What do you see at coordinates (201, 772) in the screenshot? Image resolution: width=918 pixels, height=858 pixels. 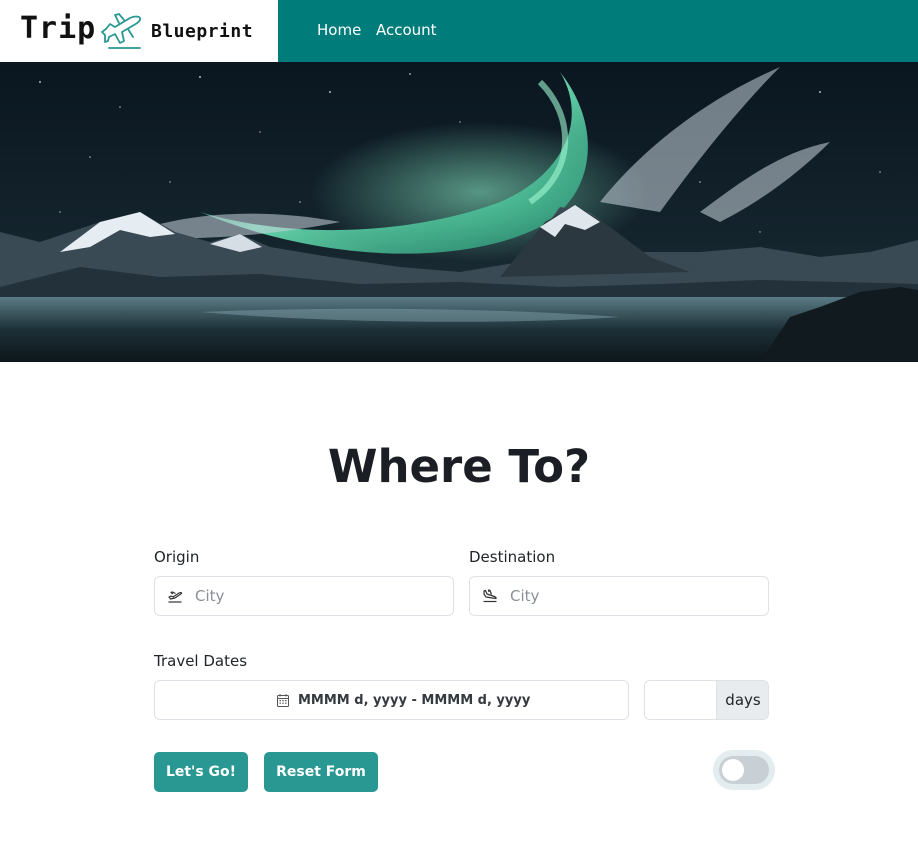 I see `lets-go-button: Let's Go!` at bounding box center [201, 772].